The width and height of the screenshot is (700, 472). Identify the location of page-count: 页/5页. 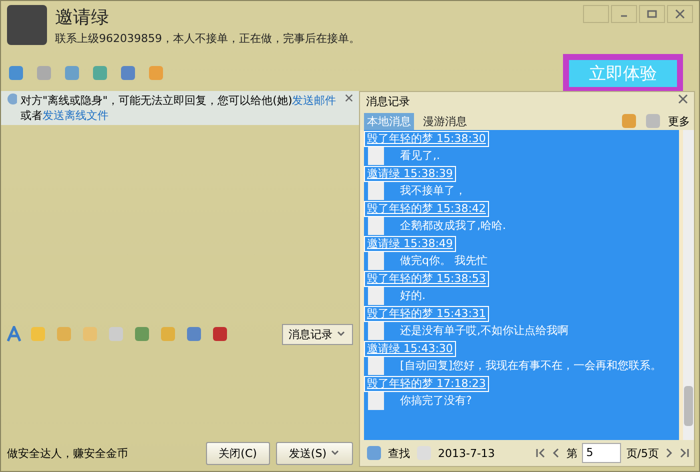
(642, 453).